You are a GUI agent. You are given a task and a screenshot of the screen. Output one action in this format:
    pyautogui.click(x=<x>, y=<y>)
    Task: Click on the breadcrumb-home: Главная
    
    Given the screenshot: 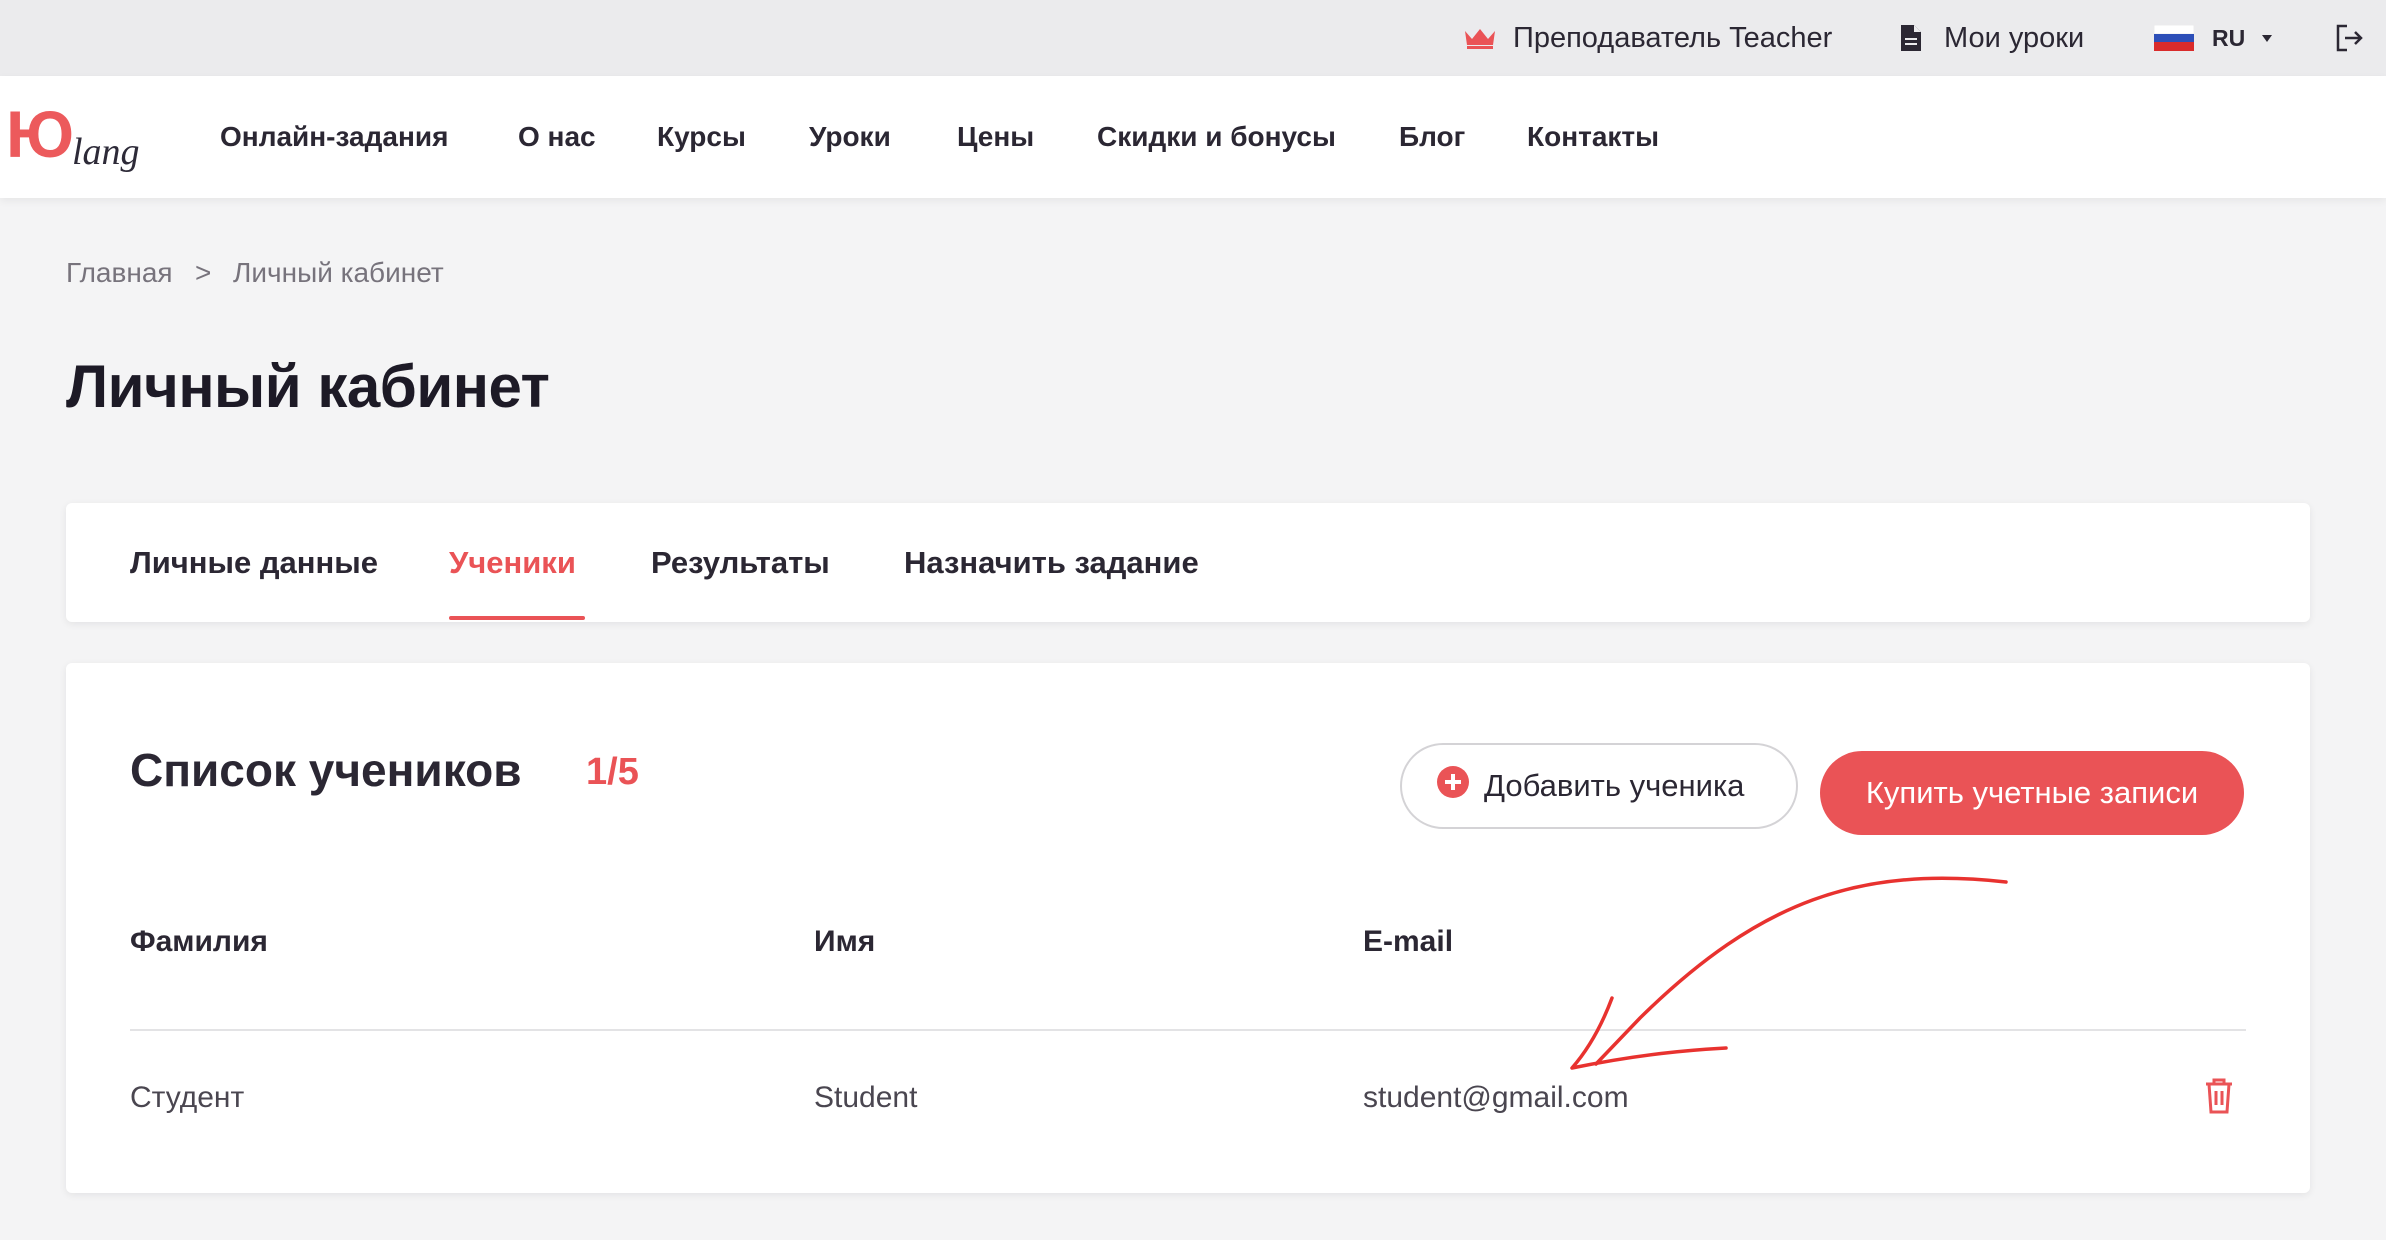 What is the action you would take?
    pyautogui.click(x=119, y=273)
    